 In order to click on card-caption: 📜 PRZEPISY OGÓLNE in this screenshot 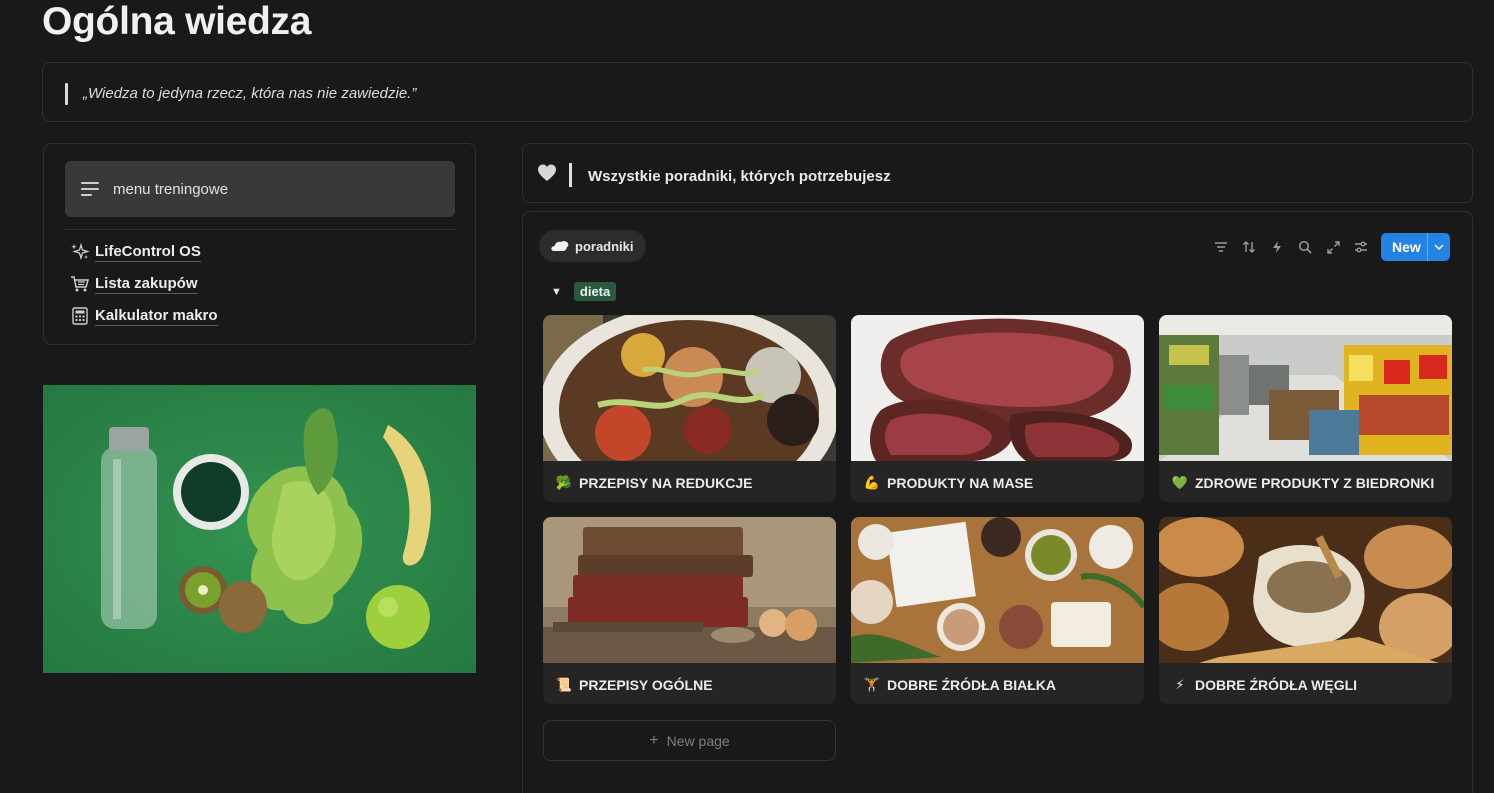, I will do `click(634, 685)`.